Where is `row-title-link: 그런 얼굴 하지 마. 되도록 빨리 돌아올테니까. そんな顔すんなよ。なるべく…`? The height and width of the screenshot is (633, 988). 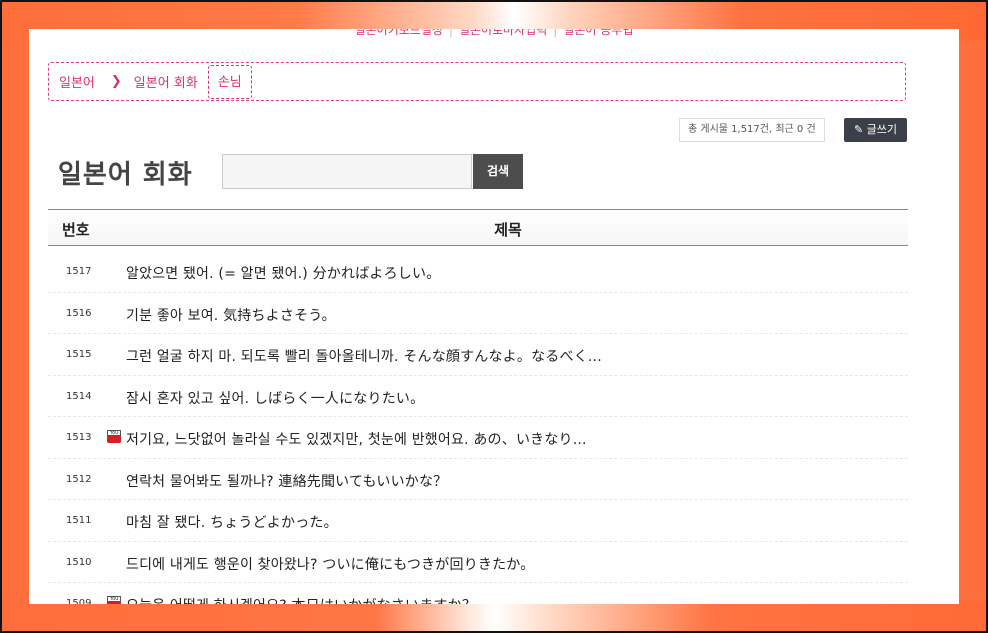
row-title-link: 그런 얼굴 하지 마. 되도록 빨리 돌아올테니까. そんな顔すんなよ。なるべく… is located at coordinates (364, 356).